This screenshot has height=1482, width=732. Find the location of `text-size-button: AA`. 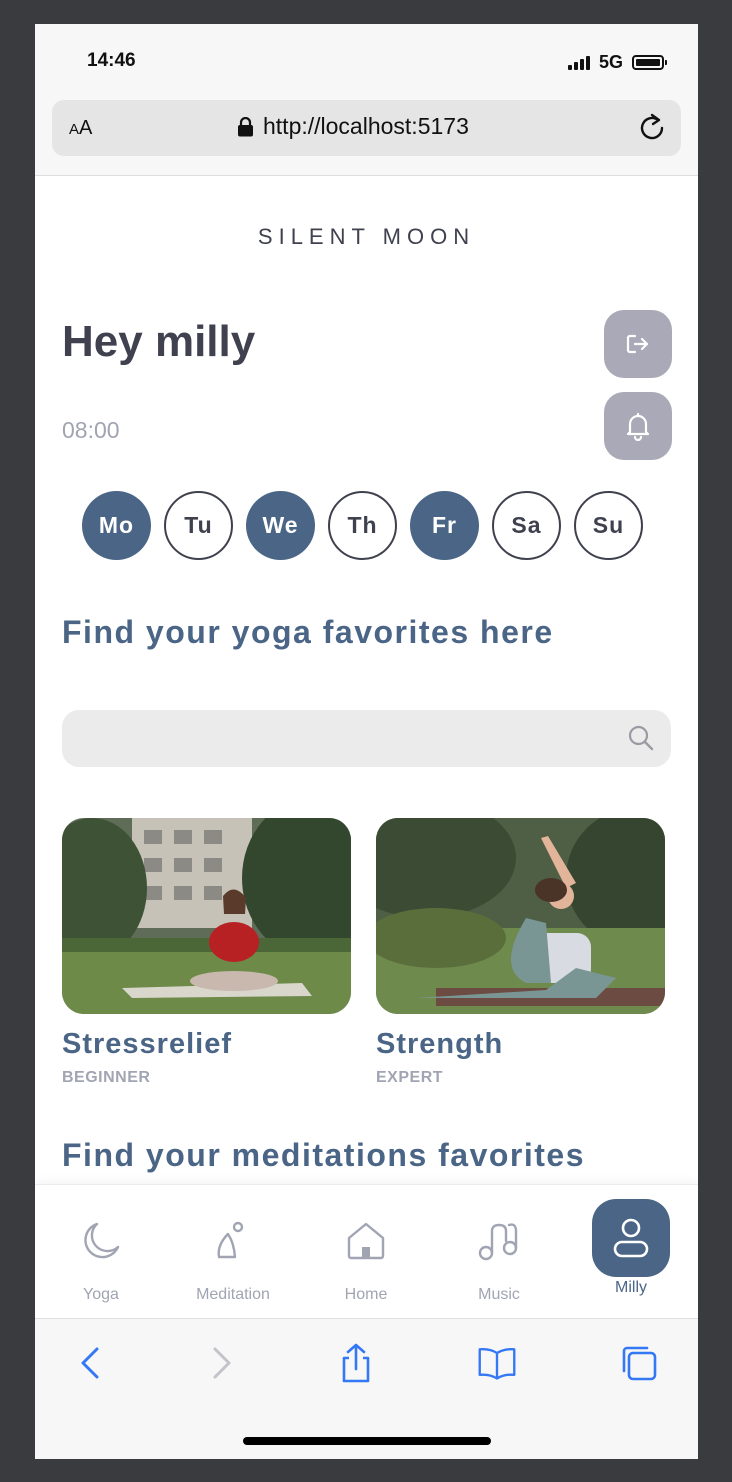

text-size-button: AA is located at coordinates (80, 128).